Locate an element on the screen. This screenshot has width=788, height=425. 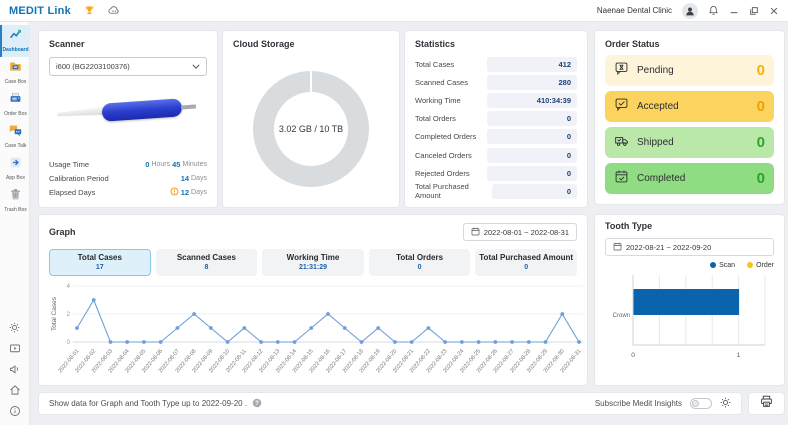
tooth-type-date-range-button: 2022-08-21 ~ 2022-09-20 is located at coordinates (689, 247).